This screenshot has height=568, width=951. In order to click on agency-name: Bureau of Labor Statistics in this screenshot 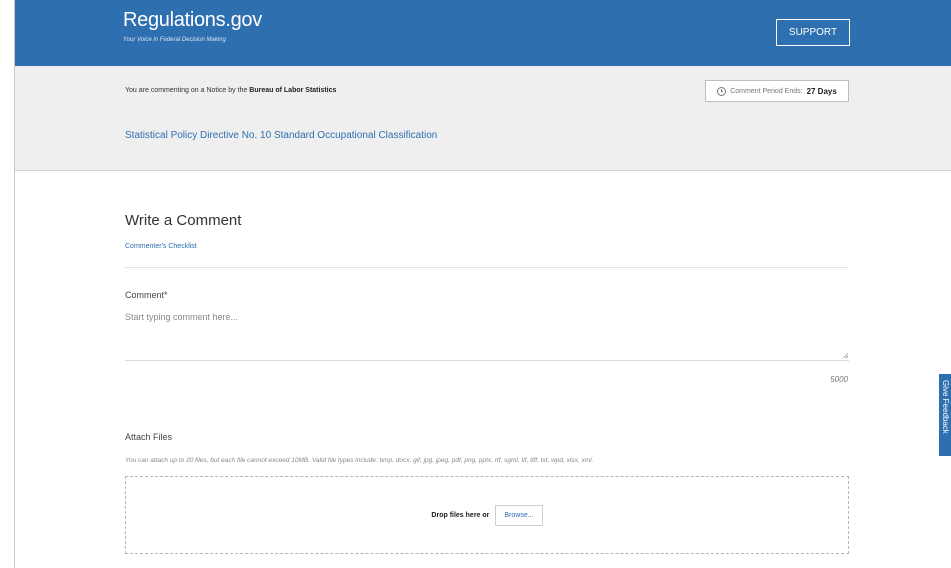, I will do `click(293, 90)`.